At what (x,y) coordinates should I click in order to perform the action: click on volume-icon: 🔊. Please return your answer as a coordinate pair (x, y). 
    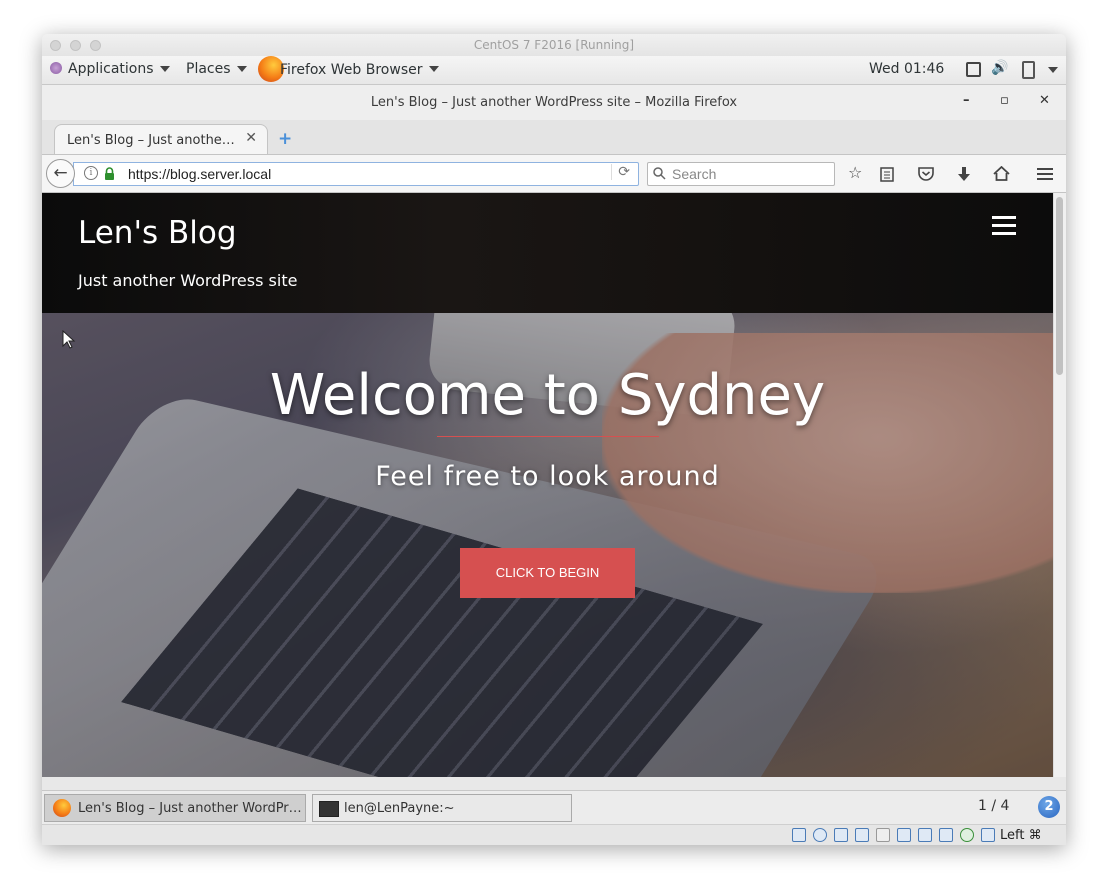
    Looking at the image, I should click on (999, 68).